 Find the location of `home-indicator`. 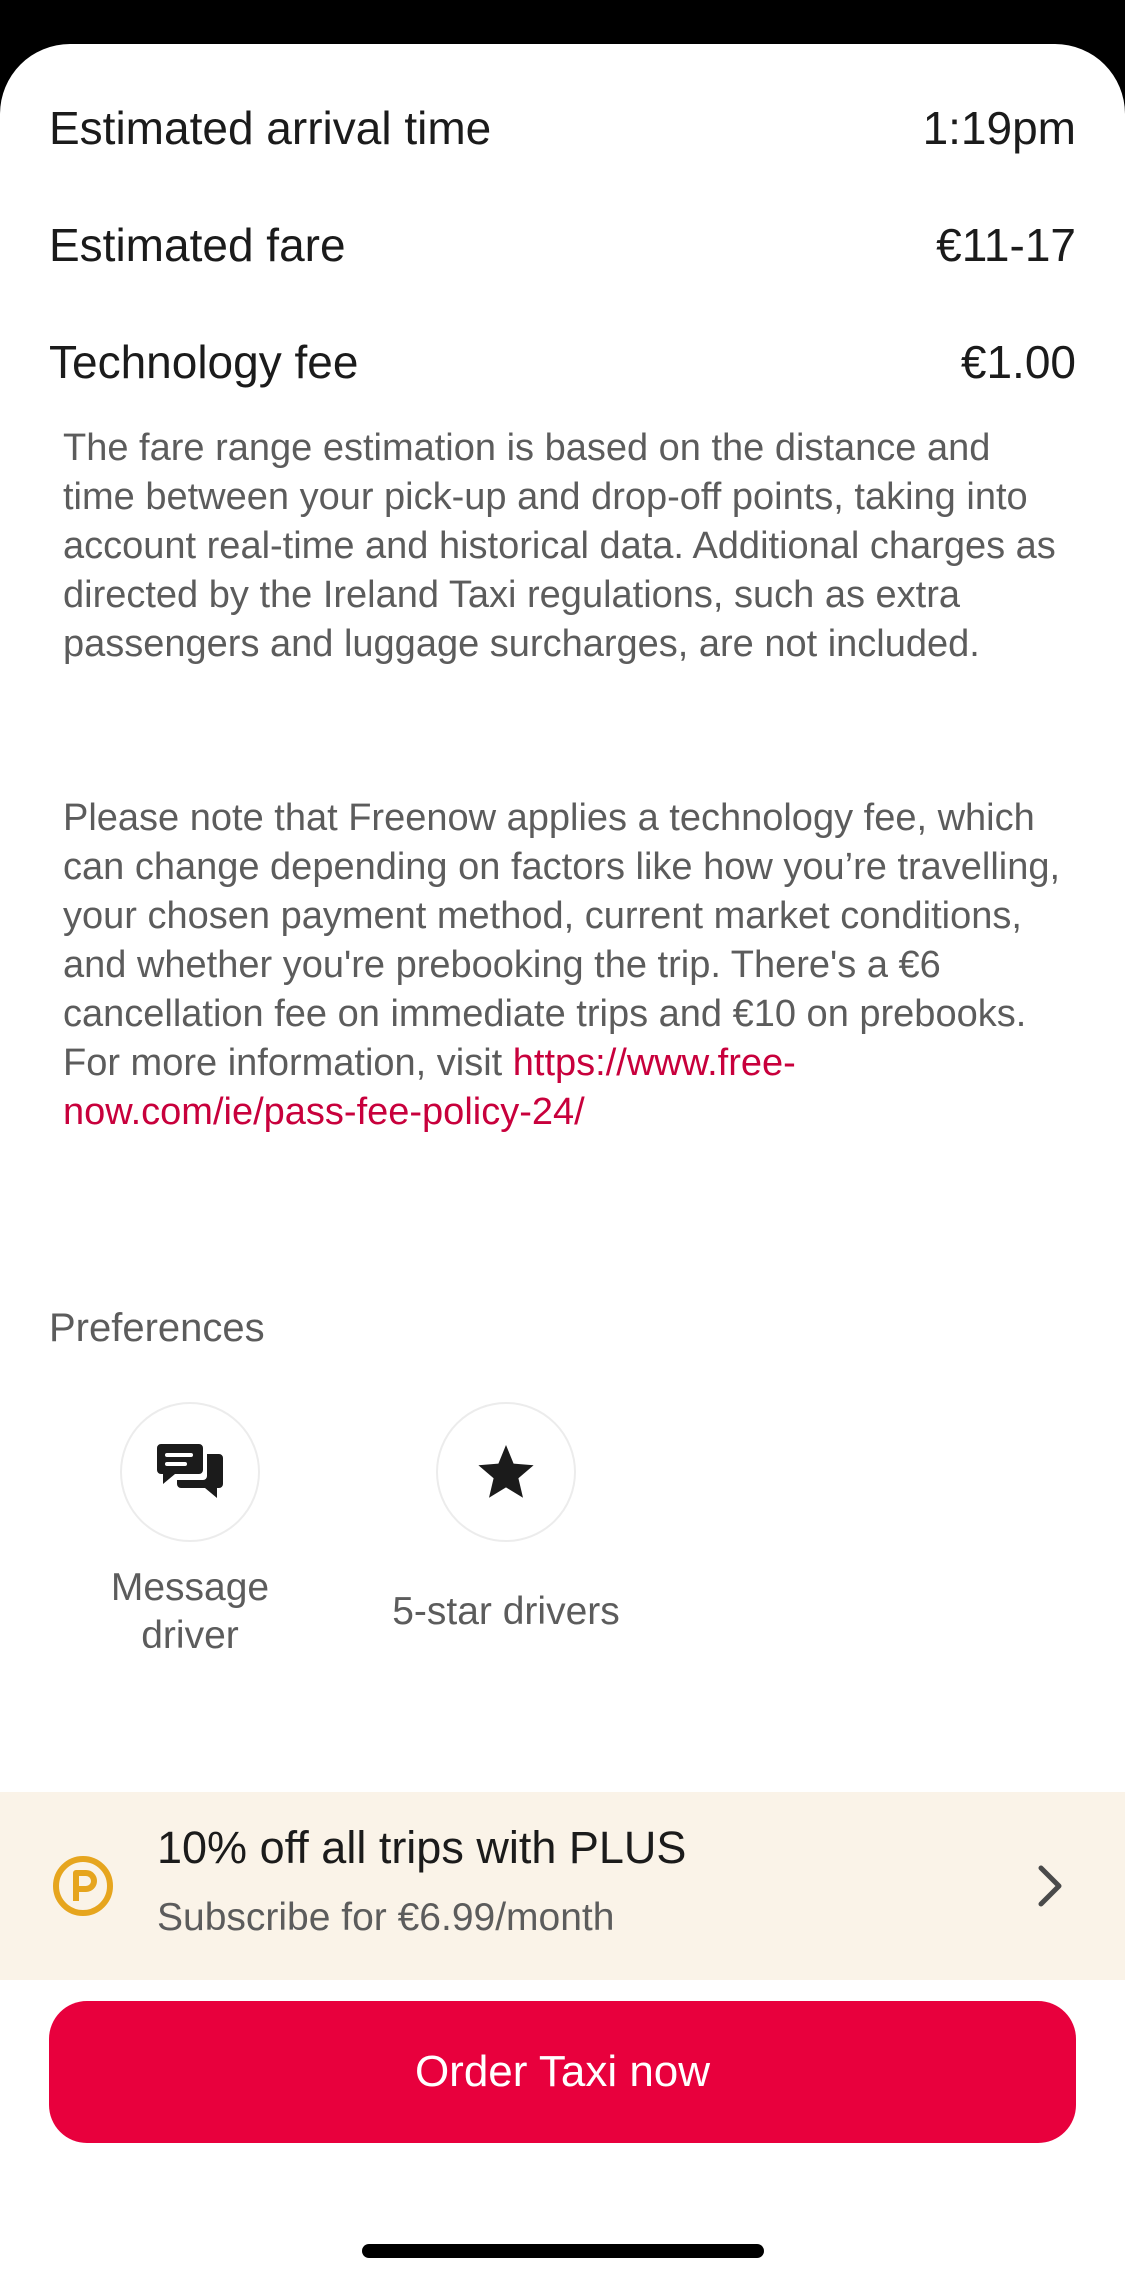

home-indicator is located at coordinates (563, 2251).